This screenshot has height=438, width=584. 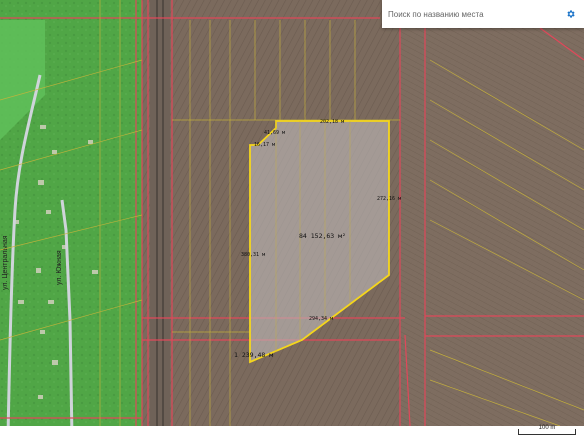 I want to click on settings-button, so click(x=571, y=14).